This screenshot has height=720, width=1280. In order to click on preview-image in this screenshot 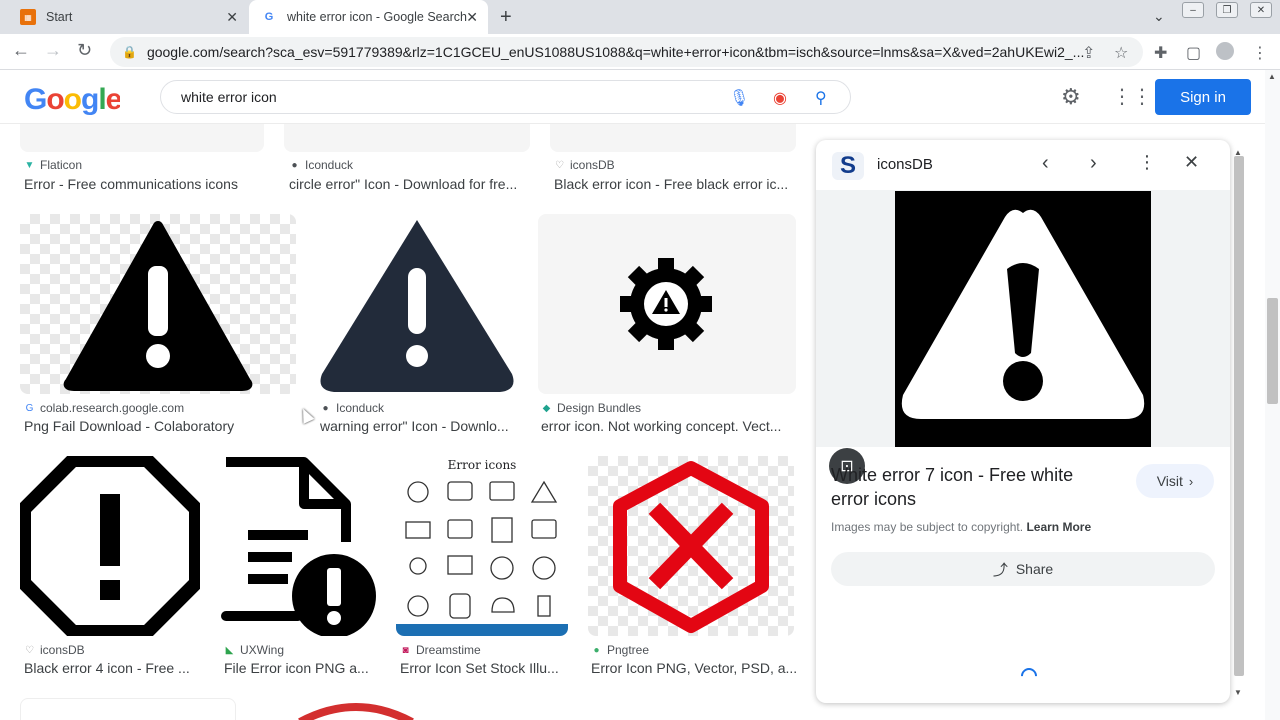, I will do `click(1023, 319)`.